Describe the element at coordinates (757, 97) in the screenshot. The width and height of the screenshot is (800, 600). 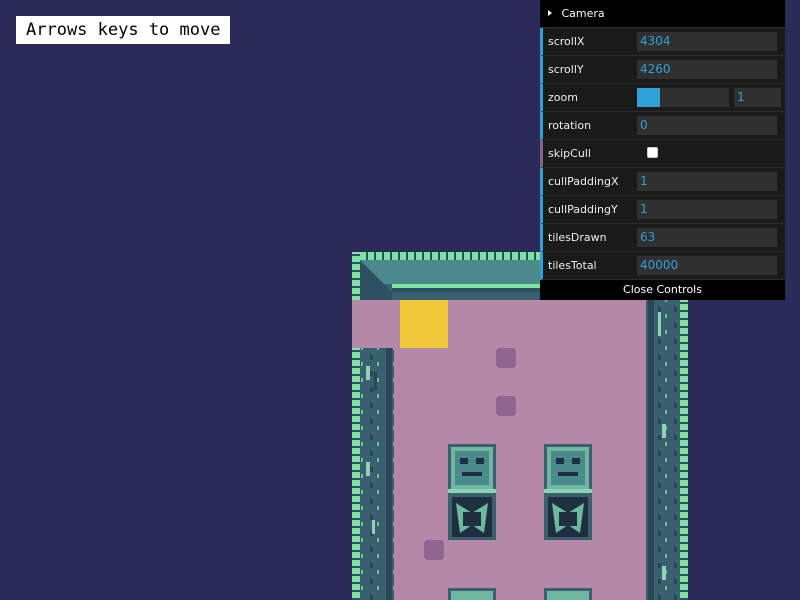
I see `zoom-input: 1` at that location.